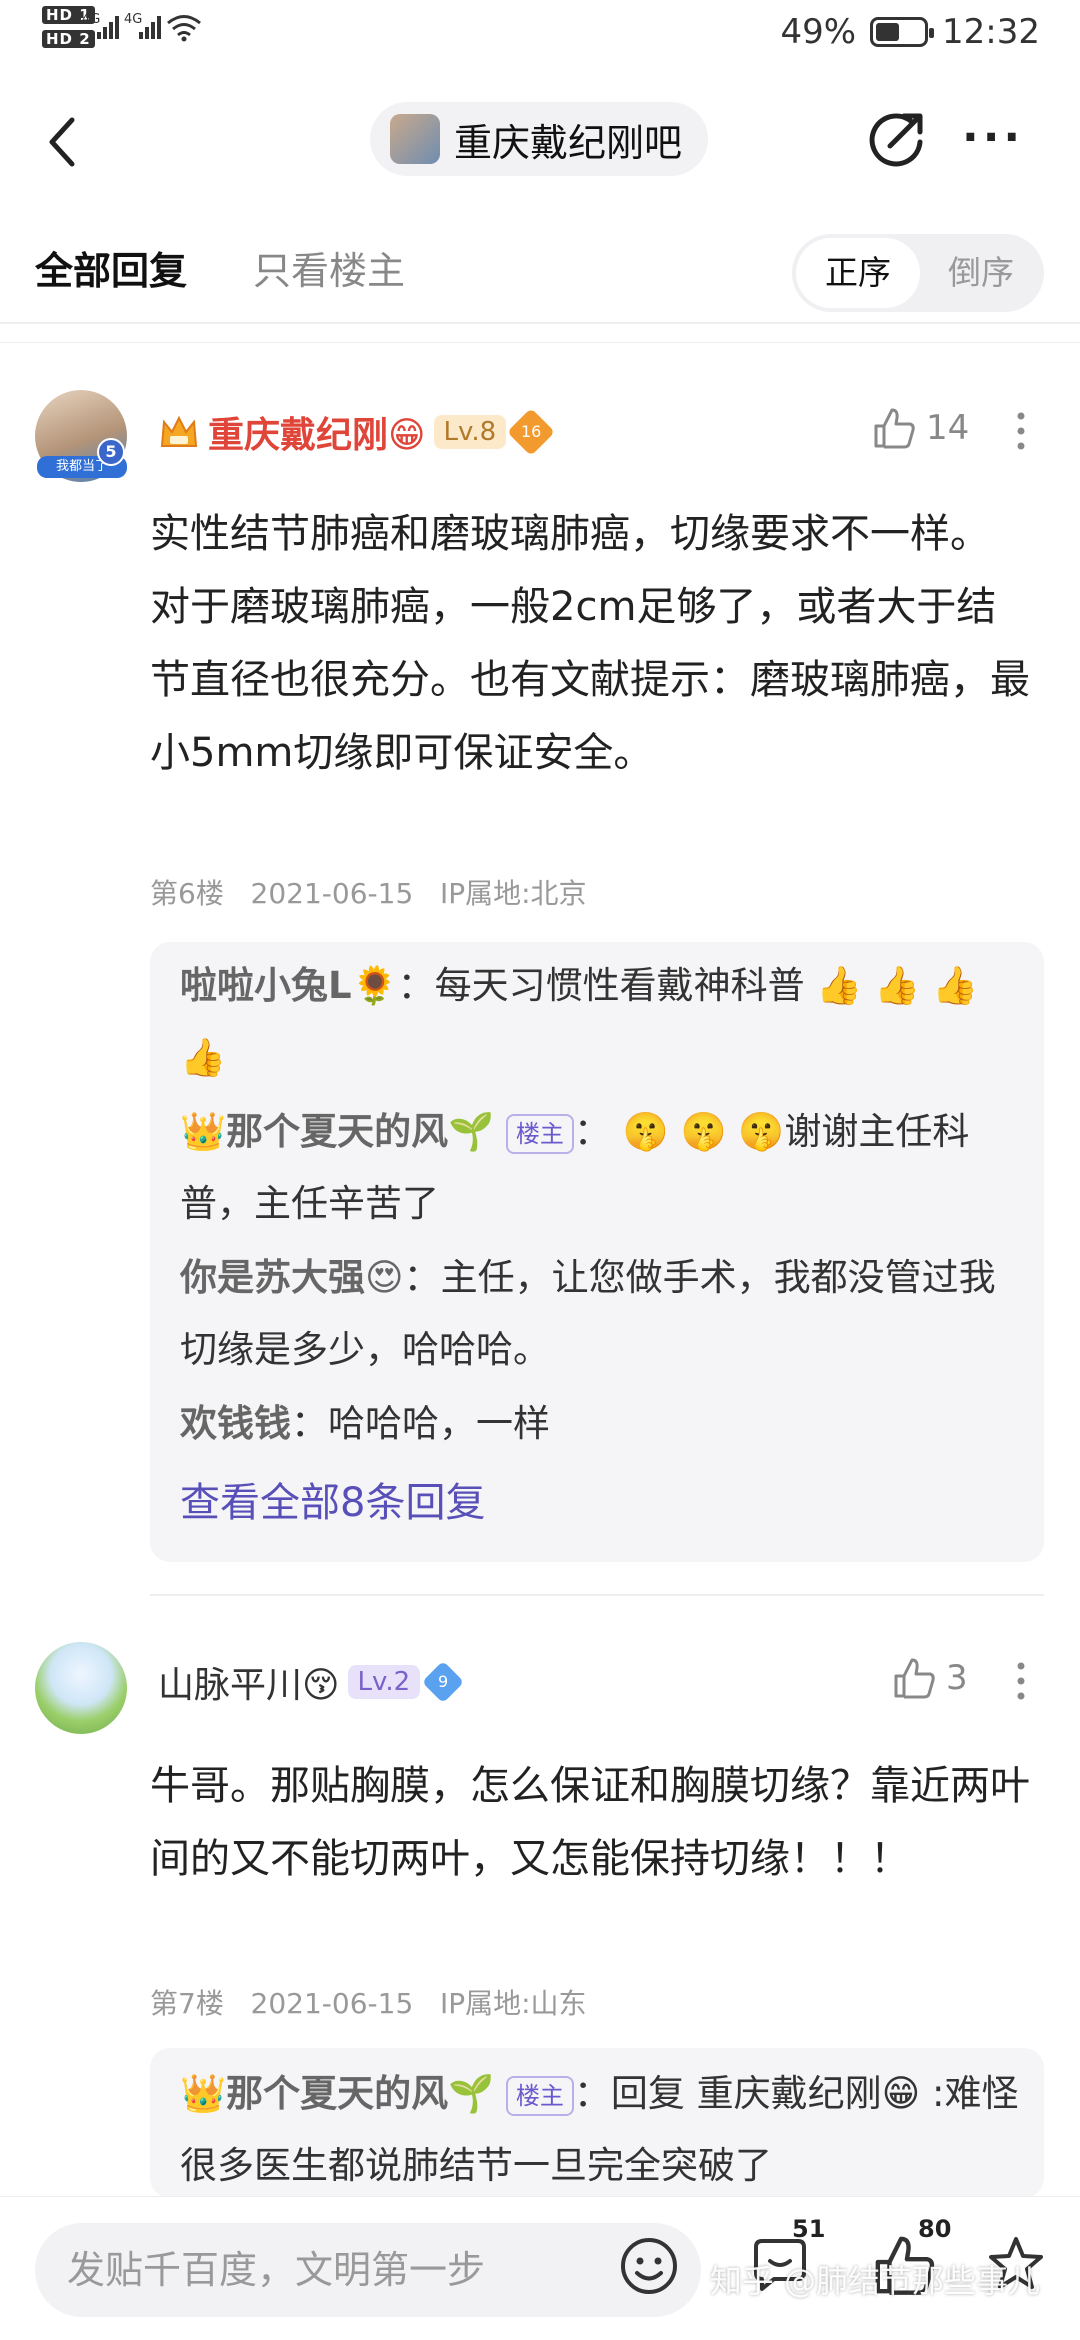 The width and height of the screenshot is (1080, 2340). I want to click on tab-op-only: 只看楼主, so click(329, 267).